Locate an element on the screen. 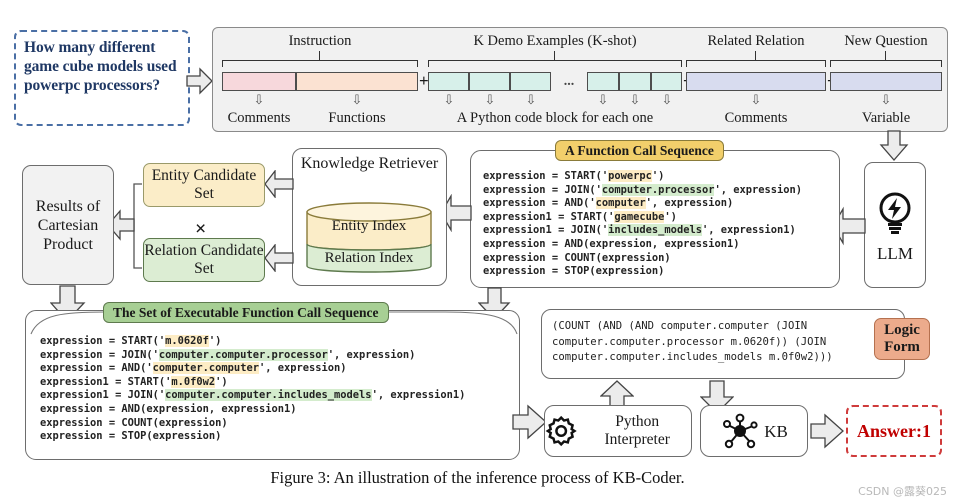 The image size is (955, 503). segment-foot-new-question: Variable is located at coordinates (886, 118).